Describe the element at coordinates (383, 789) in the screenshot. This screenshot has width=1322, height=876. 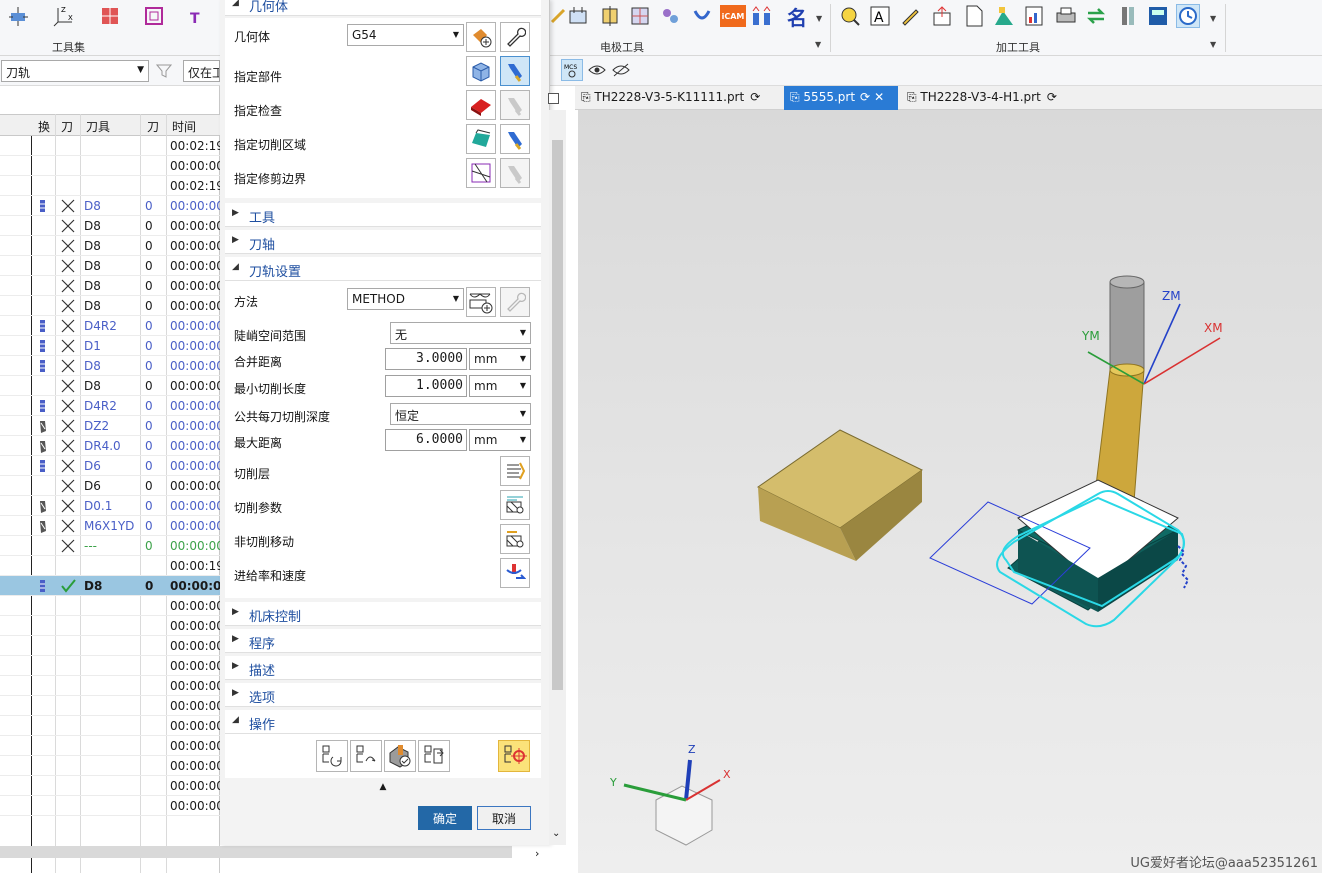
I see `collapse-dialog-icon: ▲` at that location.